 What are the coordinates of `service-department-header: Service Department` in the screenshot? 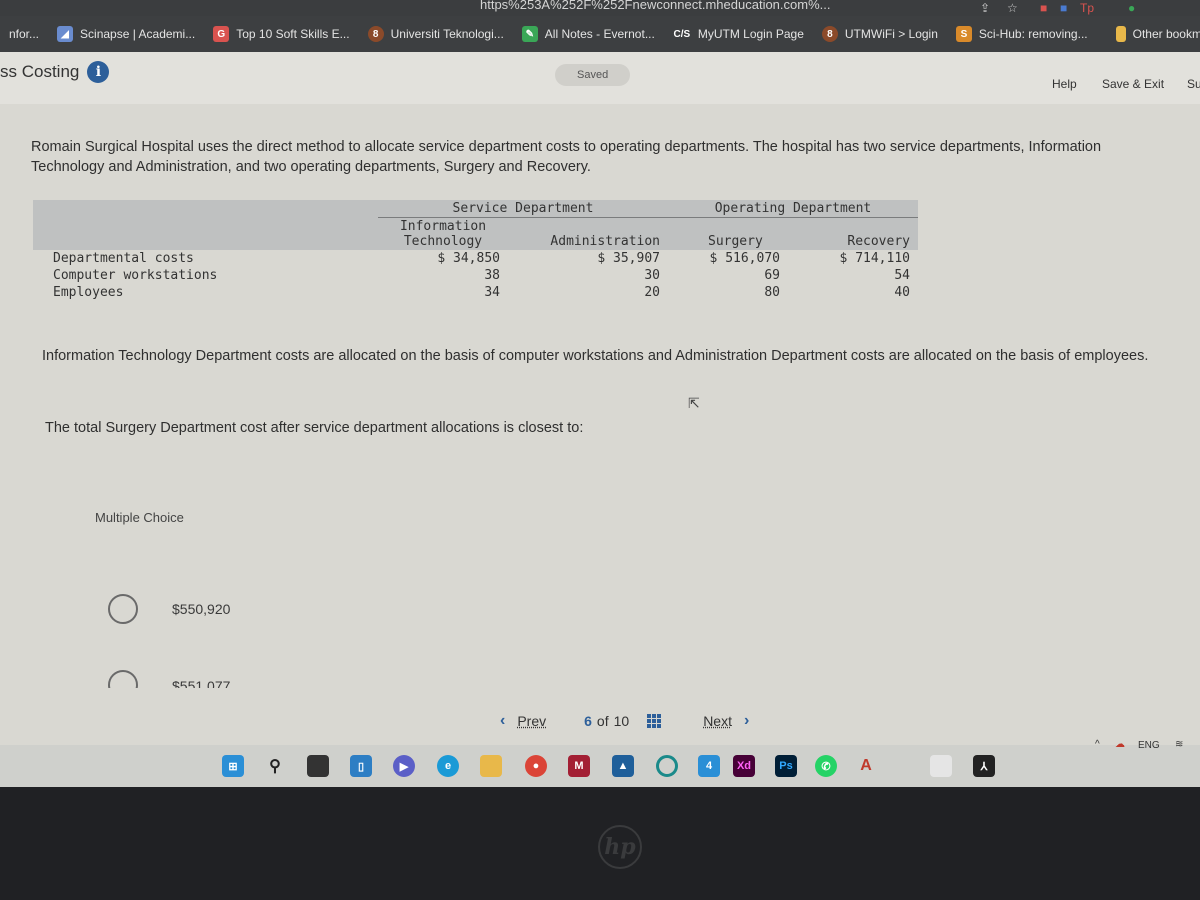 It's located at (523, 209).